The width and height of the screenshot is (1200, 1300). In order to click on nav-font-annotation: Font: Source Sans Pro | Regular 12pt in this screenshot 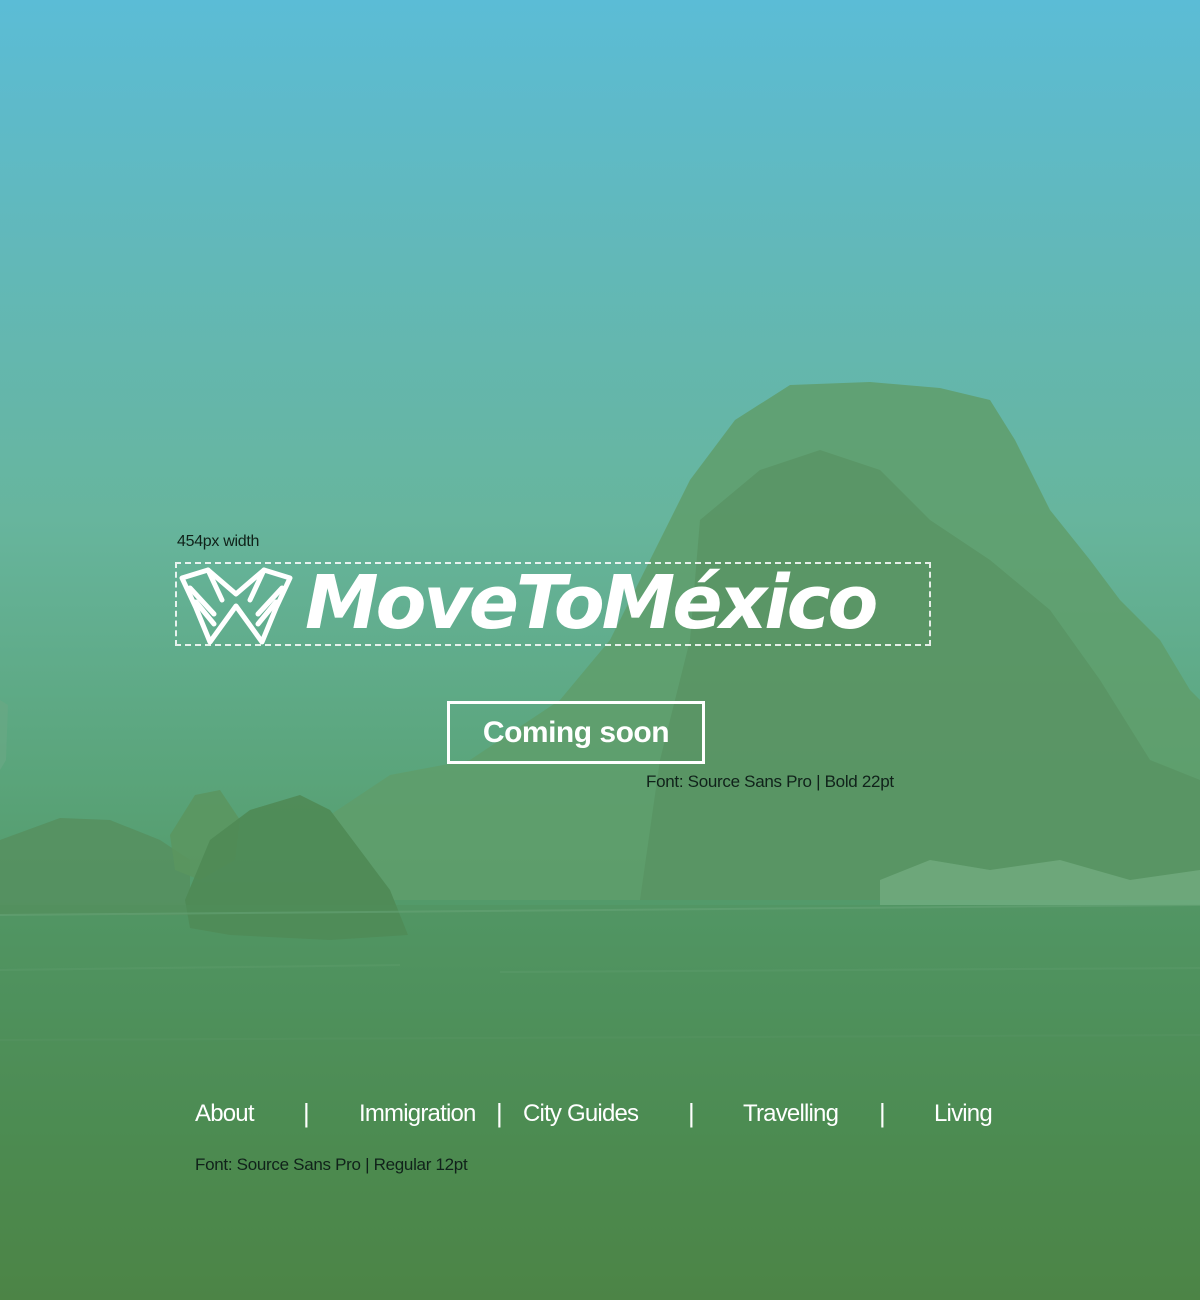, I will do `click(331, 1164)`.